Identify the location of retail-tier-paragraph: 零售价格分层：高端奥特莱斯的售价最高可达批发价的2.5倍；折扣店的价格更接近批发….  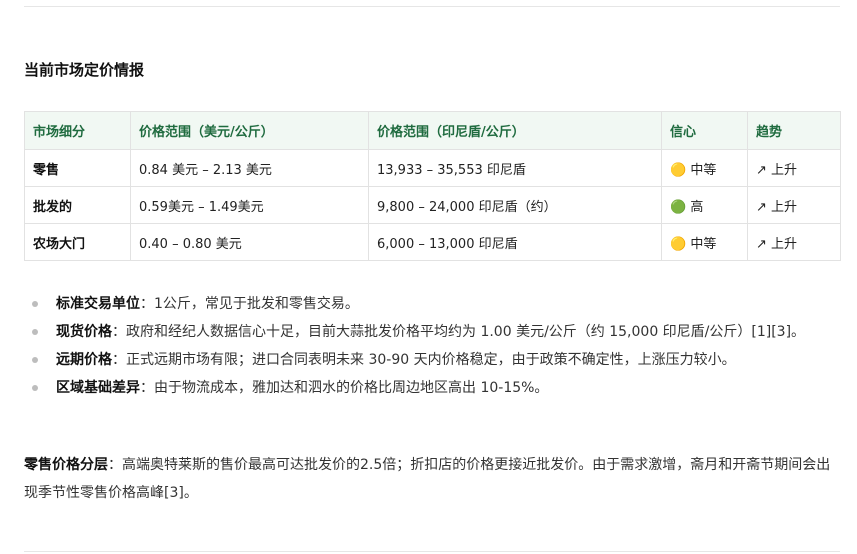
(432, 479).